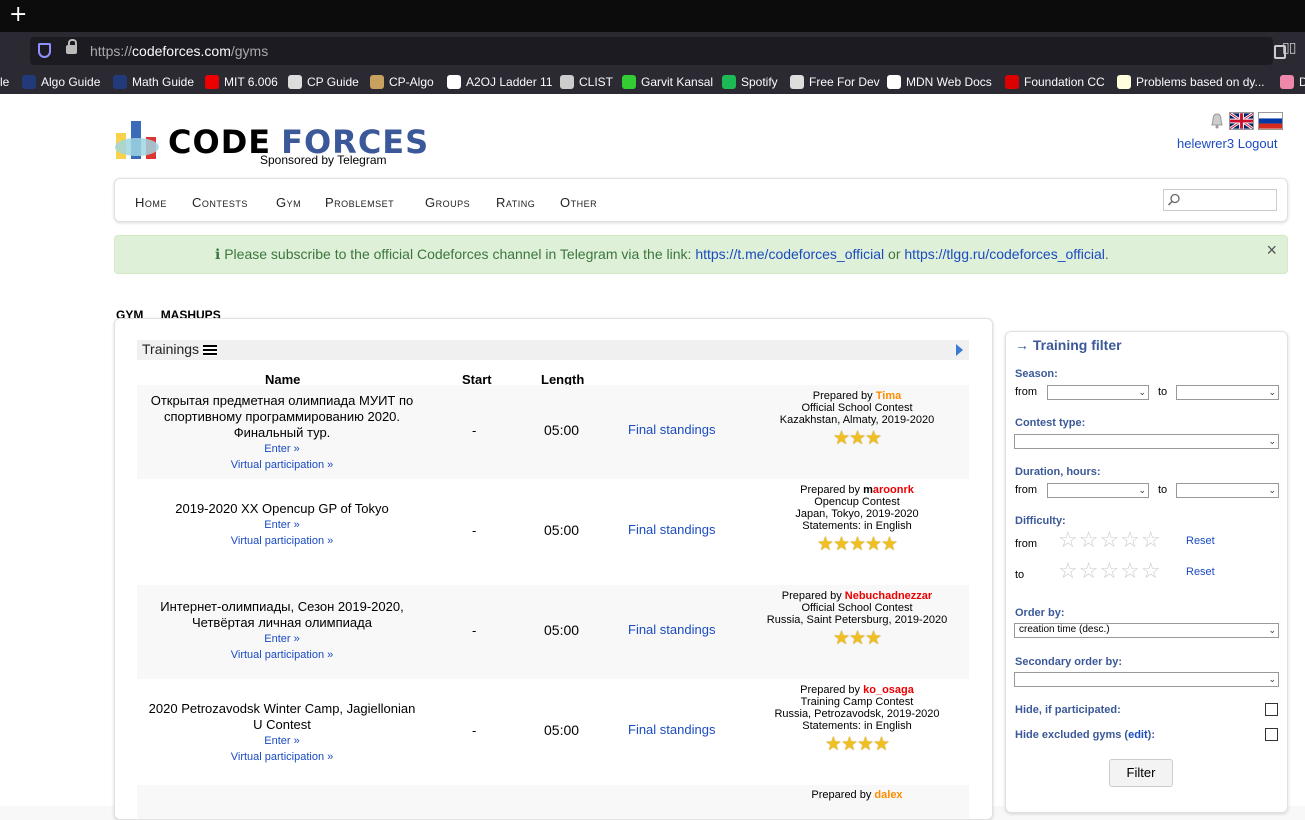 Image resolution: width=1305 pixels, height=820 pixels. What do you see at coordinates (241, 82) in the screenshot?
I see `bookmark-item: MIT 6.006` at bounding box center [241, 82].